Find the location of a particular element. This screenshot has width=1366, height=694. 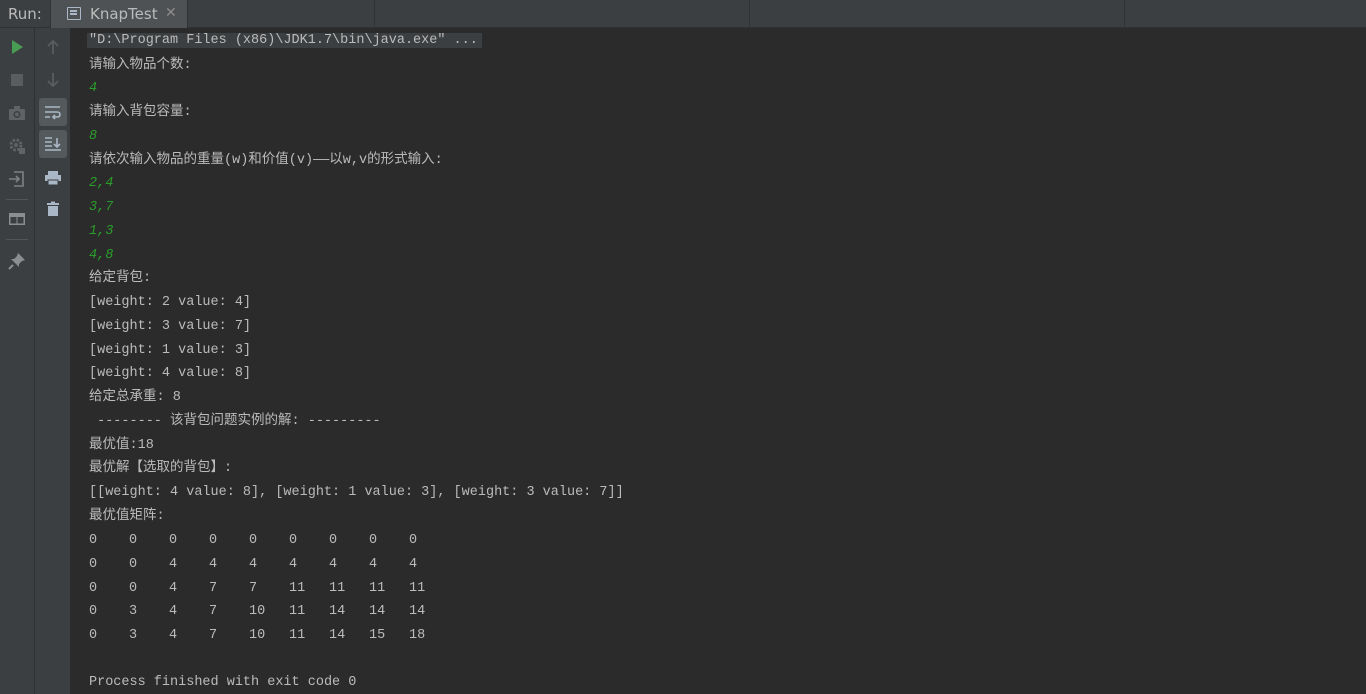

stop-button is located at coordinates (17, 80).